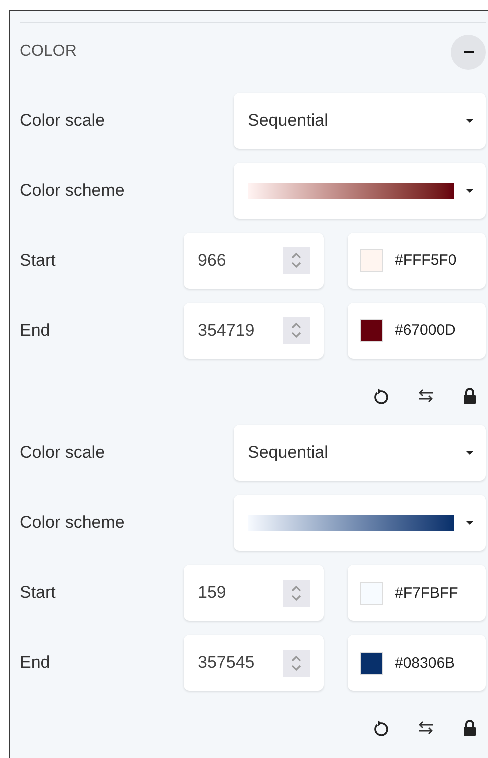 Image resolution: width=488 pixels, height=758 pixels. I want to click on number-field: 966, so click(254, 260).